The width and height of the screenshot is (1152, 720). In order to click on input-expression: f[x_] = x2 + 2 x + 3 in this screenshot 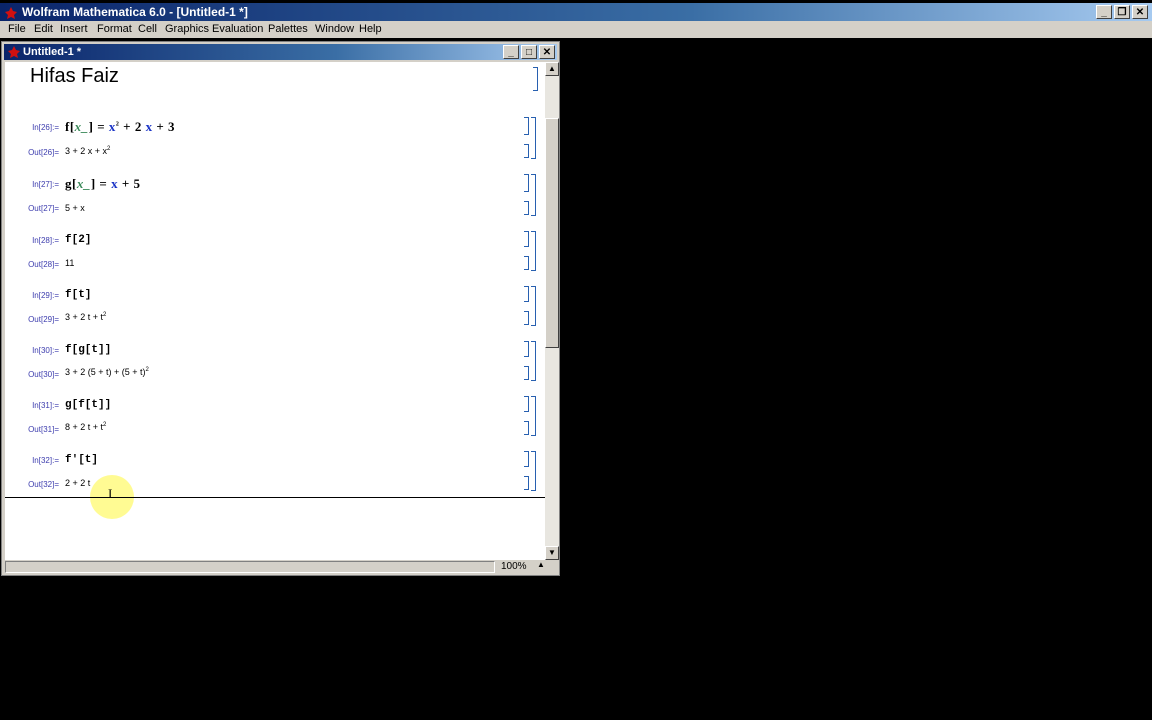, I will do `click(120, 127)`.